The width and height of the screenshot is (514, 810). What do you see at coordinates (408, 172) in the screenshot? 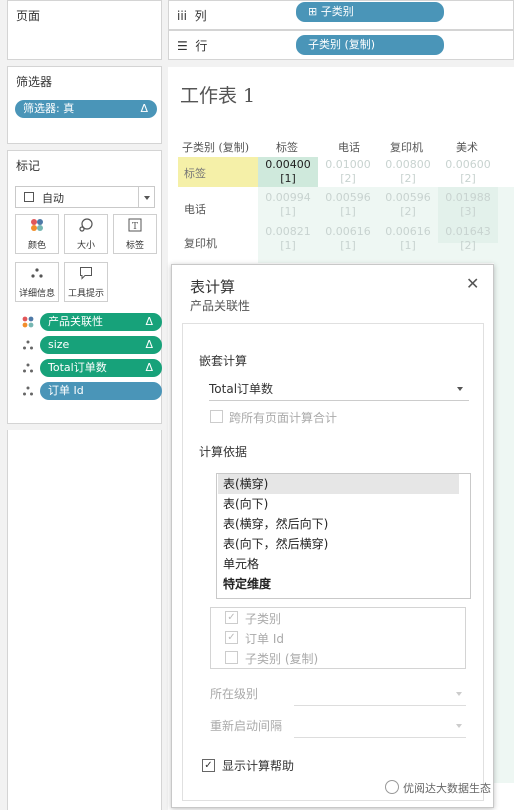
I see `table-cell: 0.00800 [2]` at bounding box center [408, 172].